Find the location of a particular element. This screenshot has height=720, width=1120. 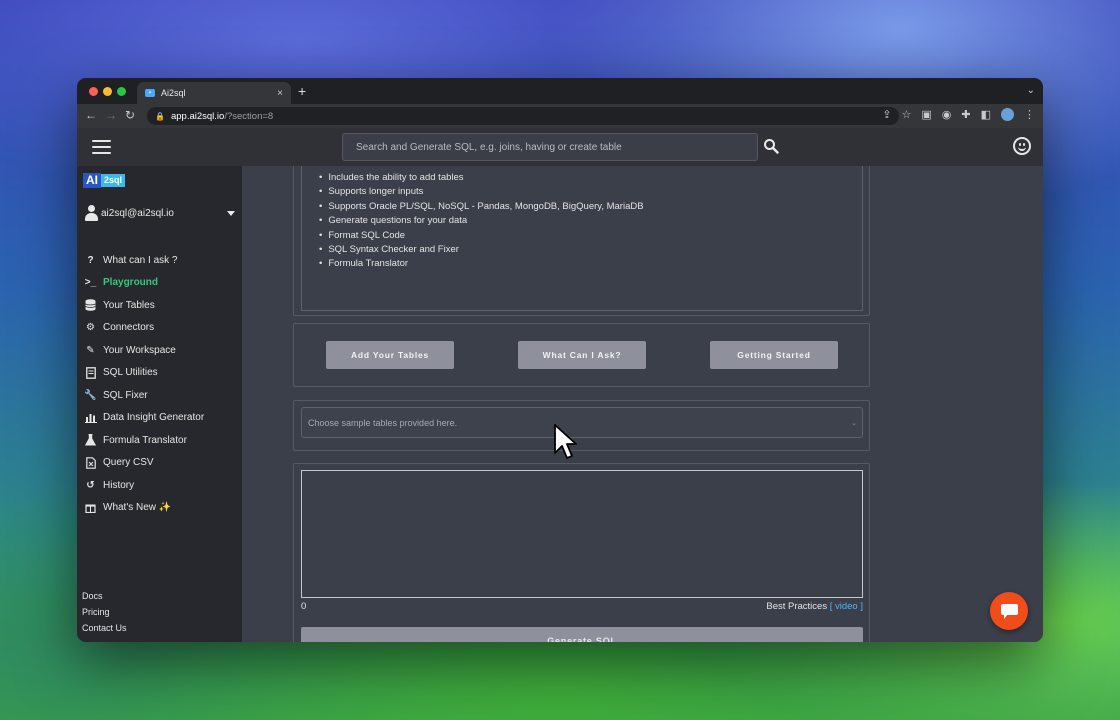

extension-icon: ▣ is located at coordinates (926, 114).